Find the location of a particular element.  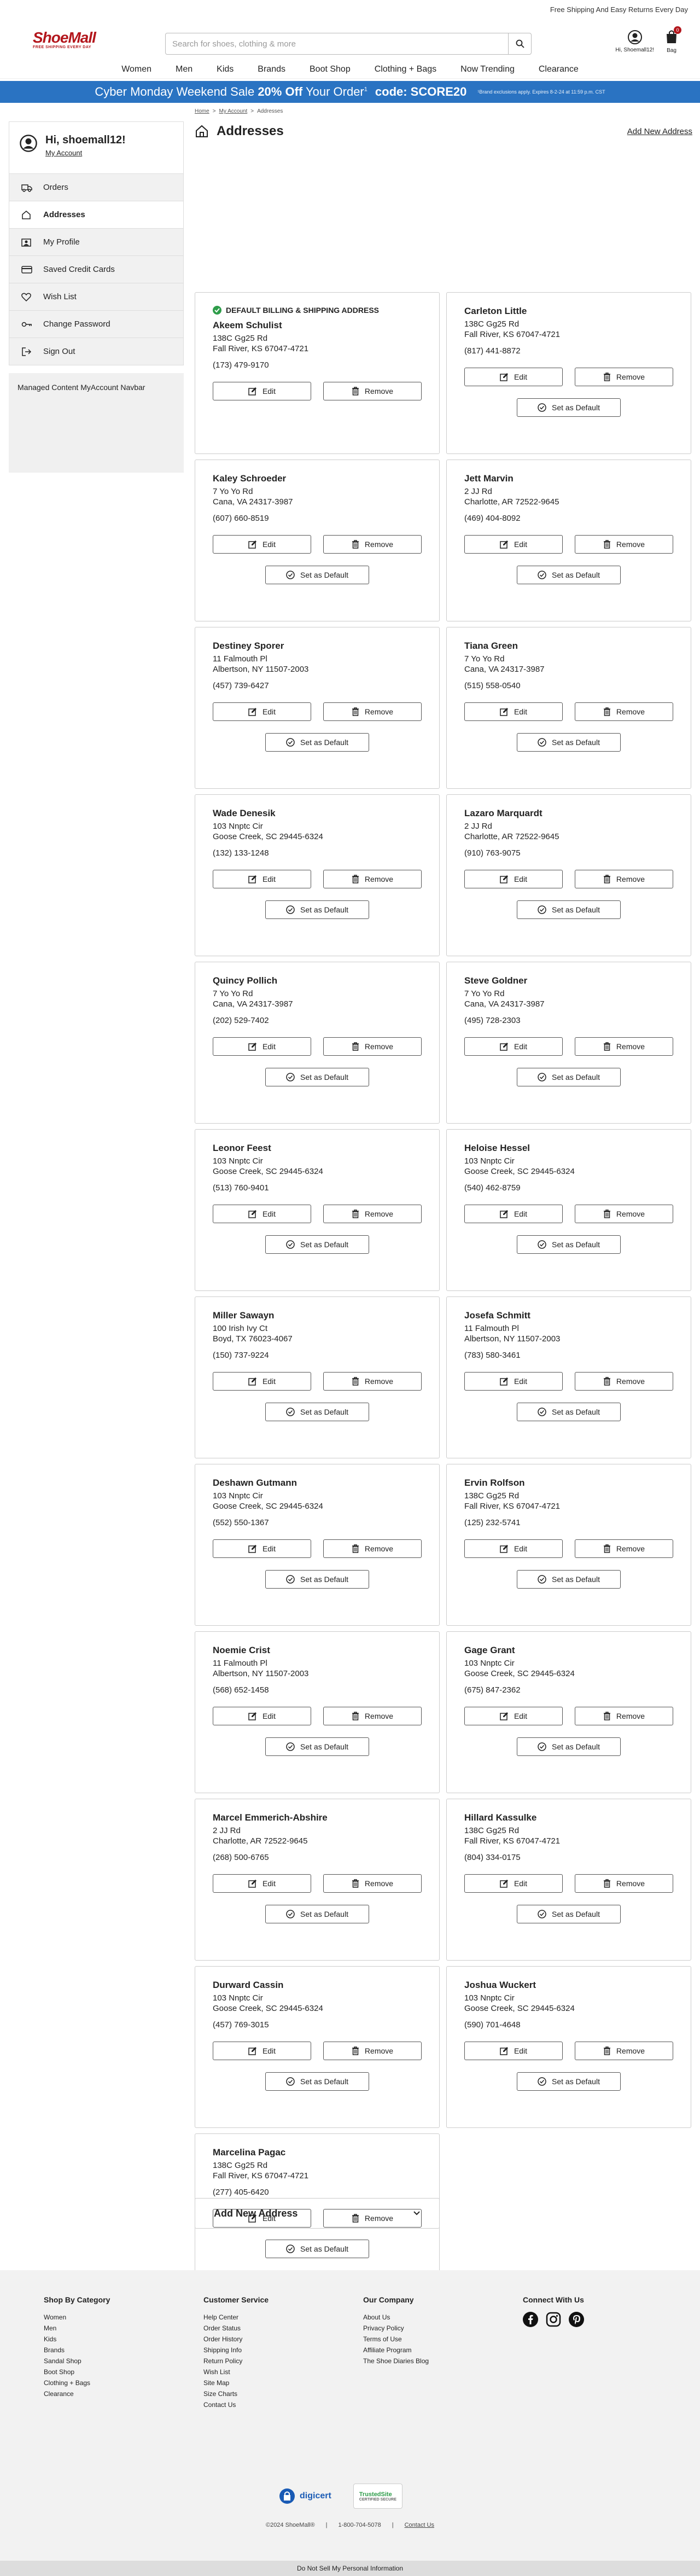

footer-link: Site Map is located at coordinates (283, 2382).